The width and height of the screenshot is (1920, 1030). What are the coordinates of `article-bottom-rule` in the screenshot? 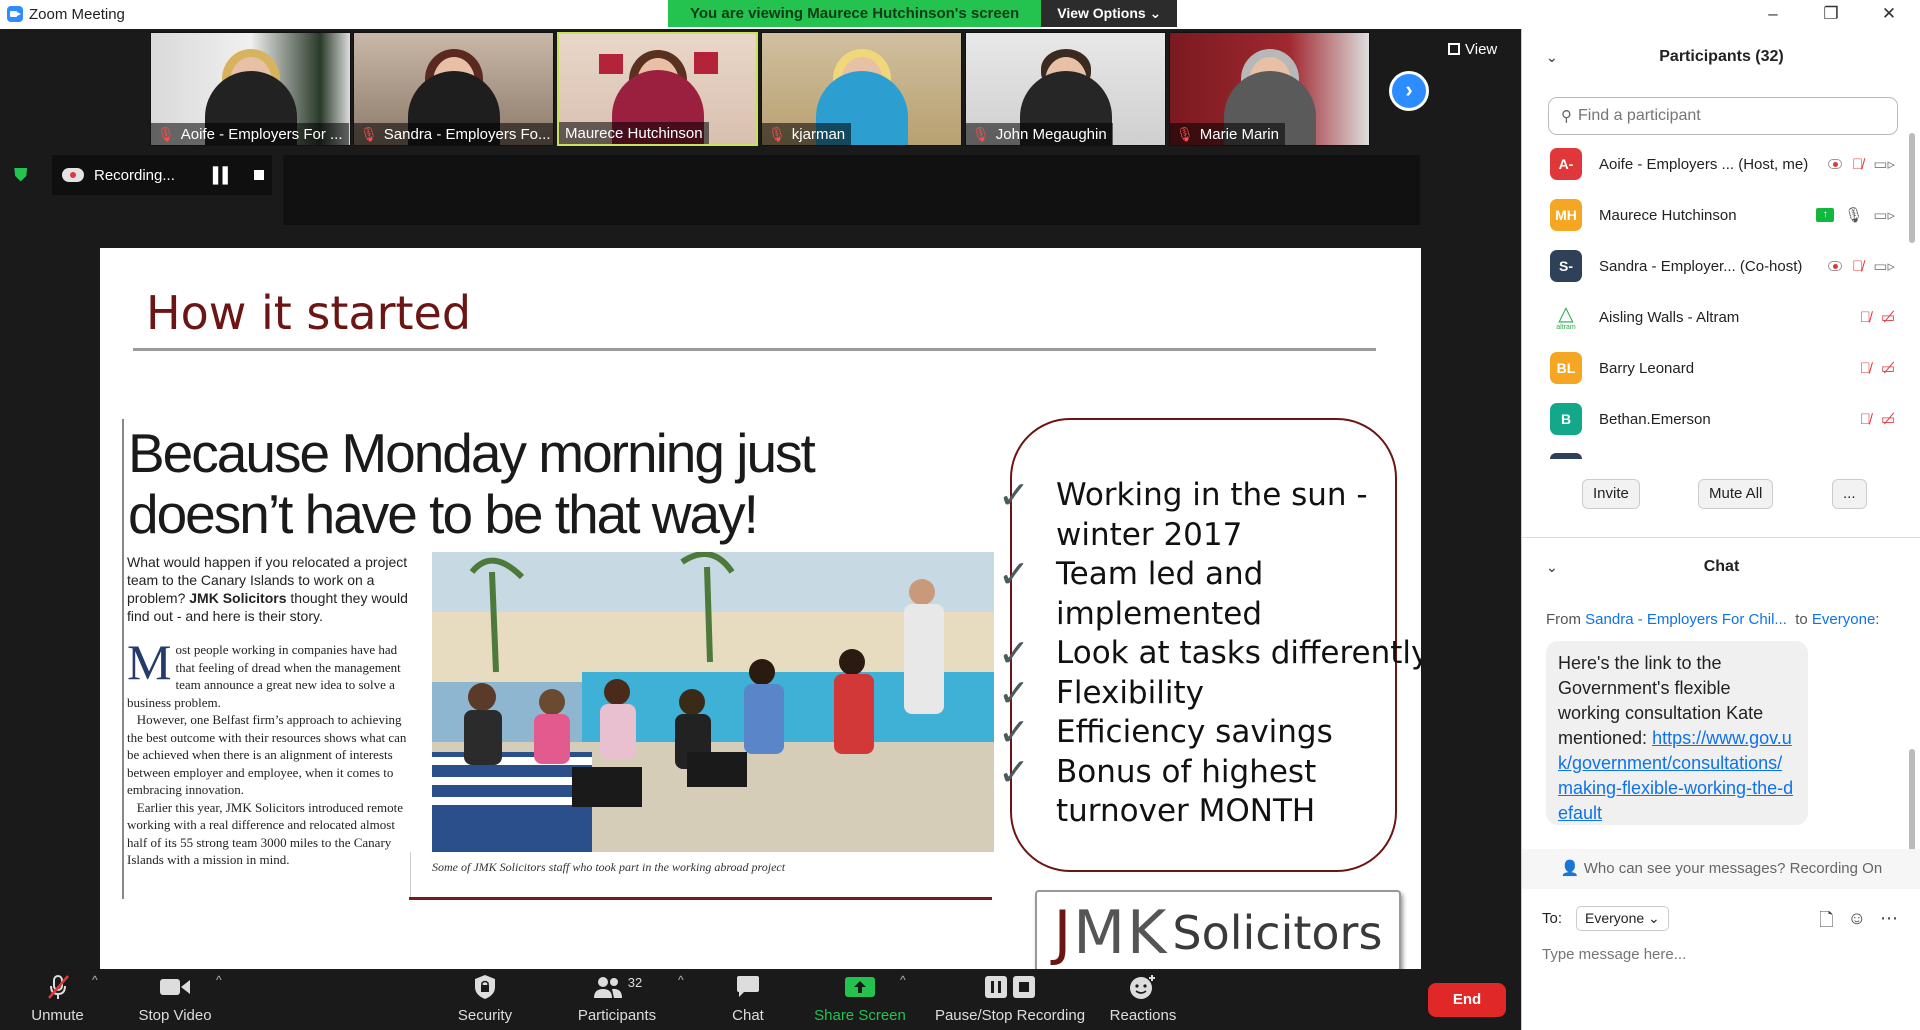 It's located at (700, 898).